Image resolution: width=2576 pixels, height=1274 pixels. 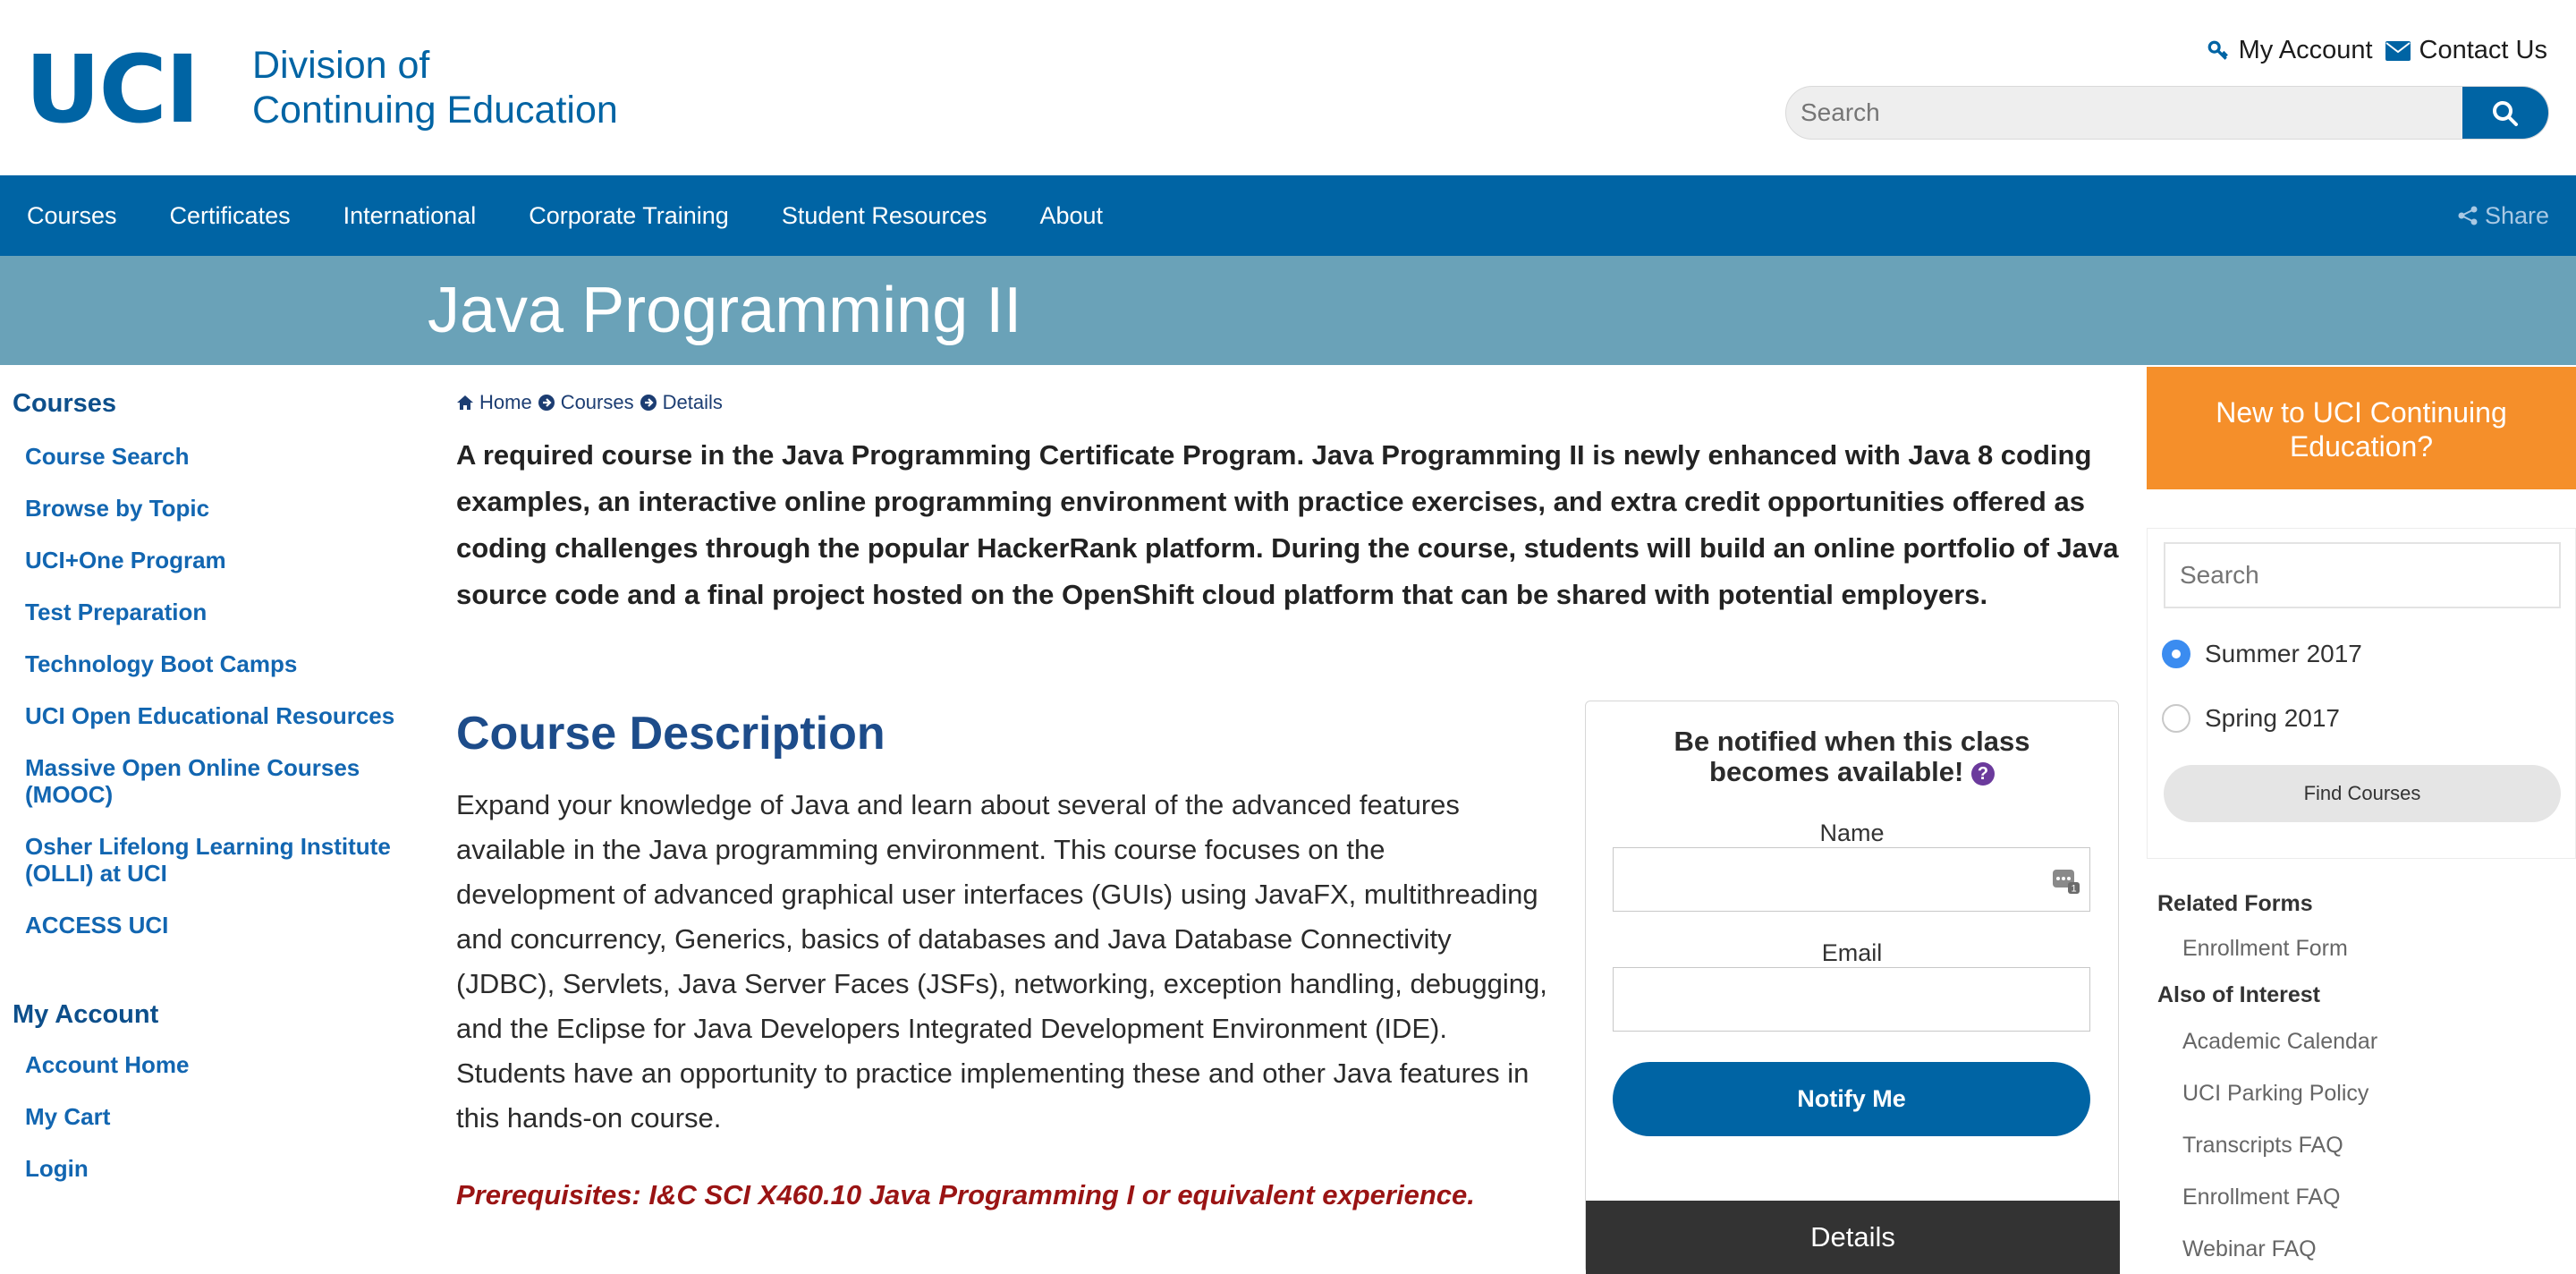 I want to click on course-search-panel: Summer 2017 Spring 2017 Find Courses, so click(x=2361, y=693).